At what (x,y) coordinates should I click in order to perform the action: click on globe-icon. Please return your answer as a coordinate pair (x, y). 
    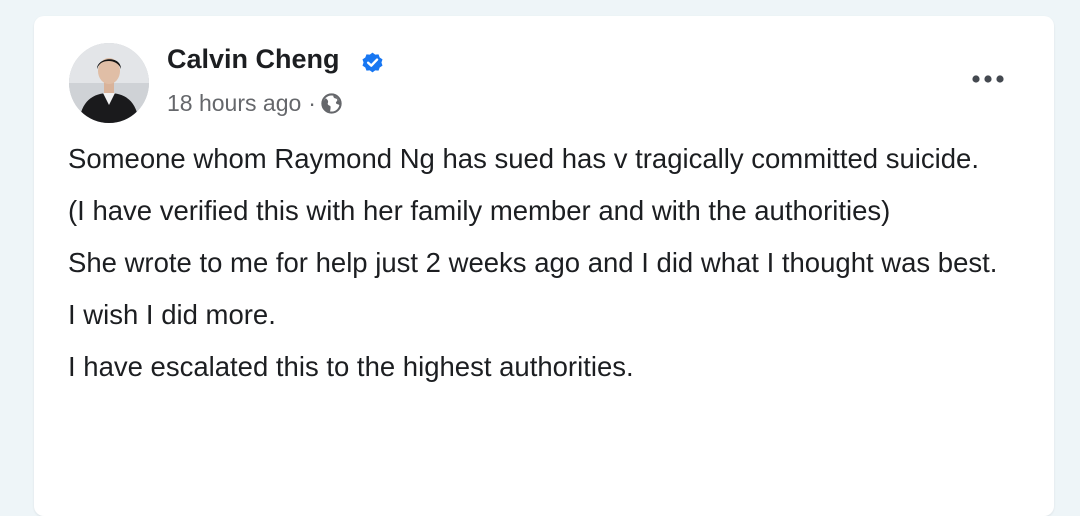
    Looking at the image, I should click on (331, 103).